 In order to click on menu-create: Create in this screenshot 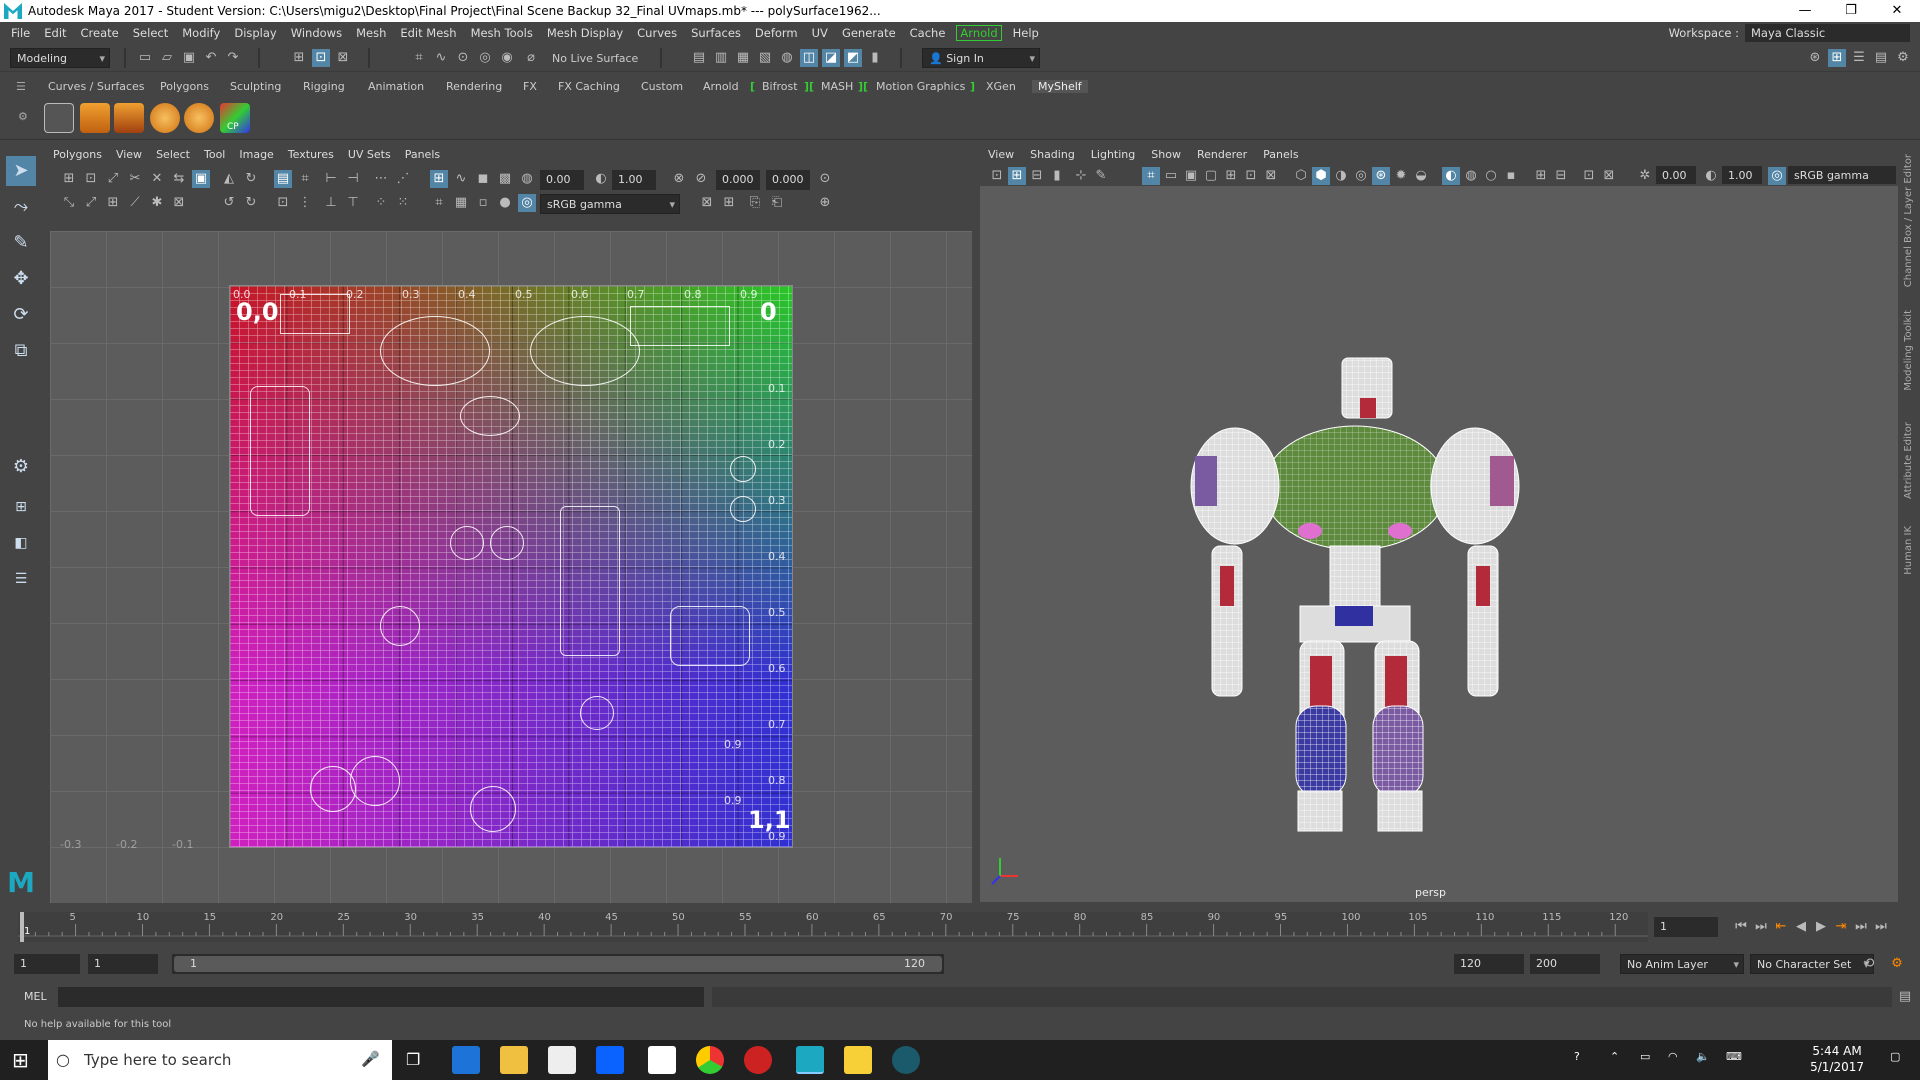, I will do `click(100, 33)`.